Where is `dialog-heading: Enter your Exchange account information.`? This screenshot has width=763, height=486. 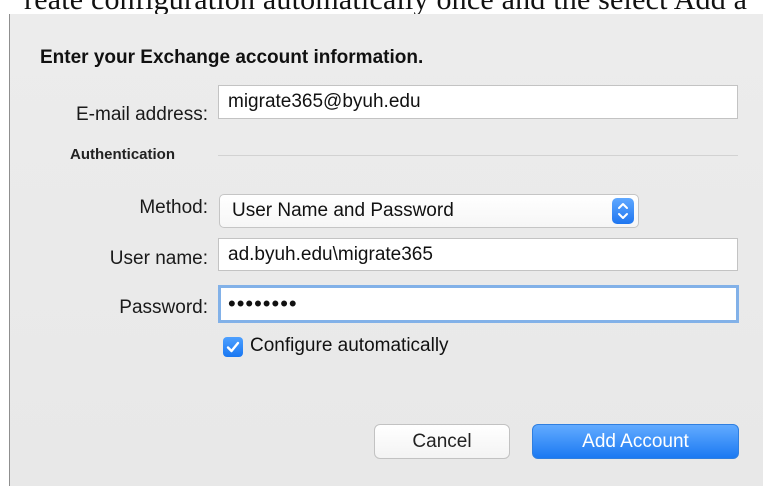 dialog-heading: Enter your Exchange account information. is located at coordinates (232, 57).